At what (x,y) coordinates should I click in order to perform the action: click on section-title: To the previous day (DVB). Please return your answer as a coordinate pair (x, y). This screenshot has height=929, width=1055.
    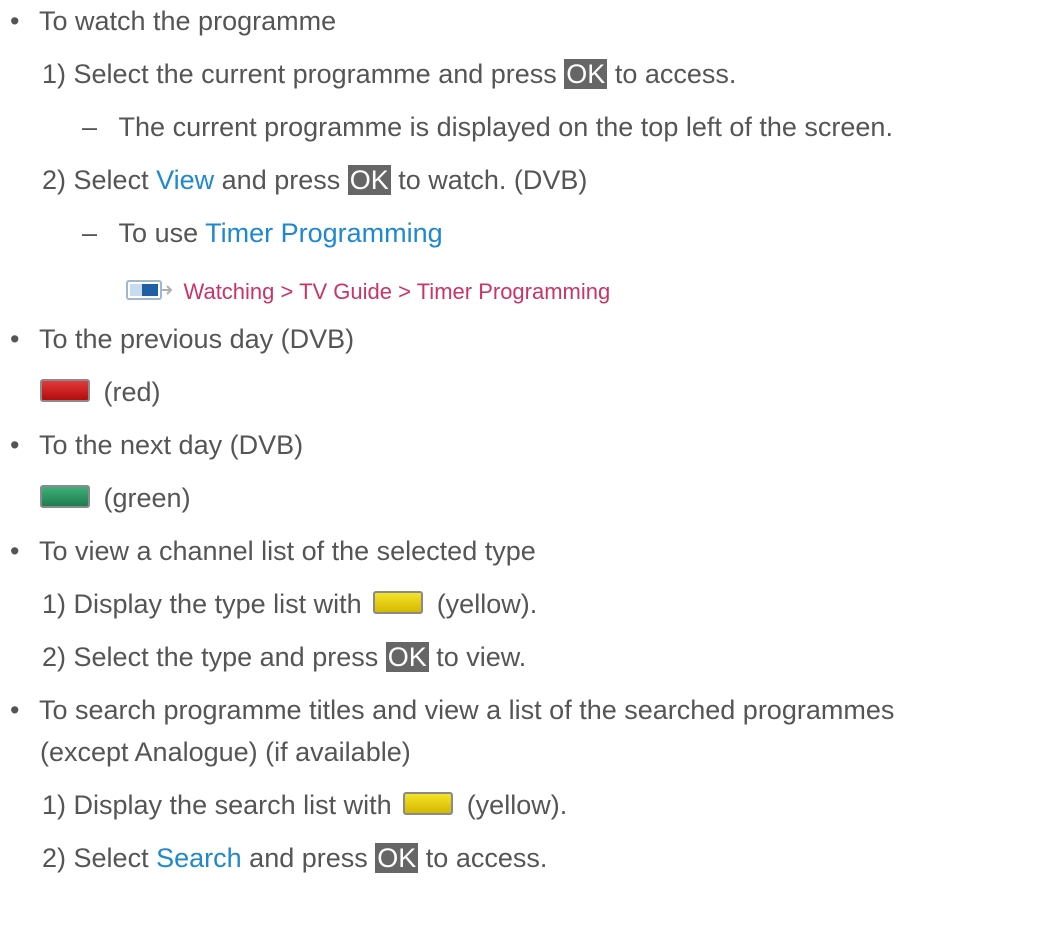
    Looking at the image, I should click on (196, 339).